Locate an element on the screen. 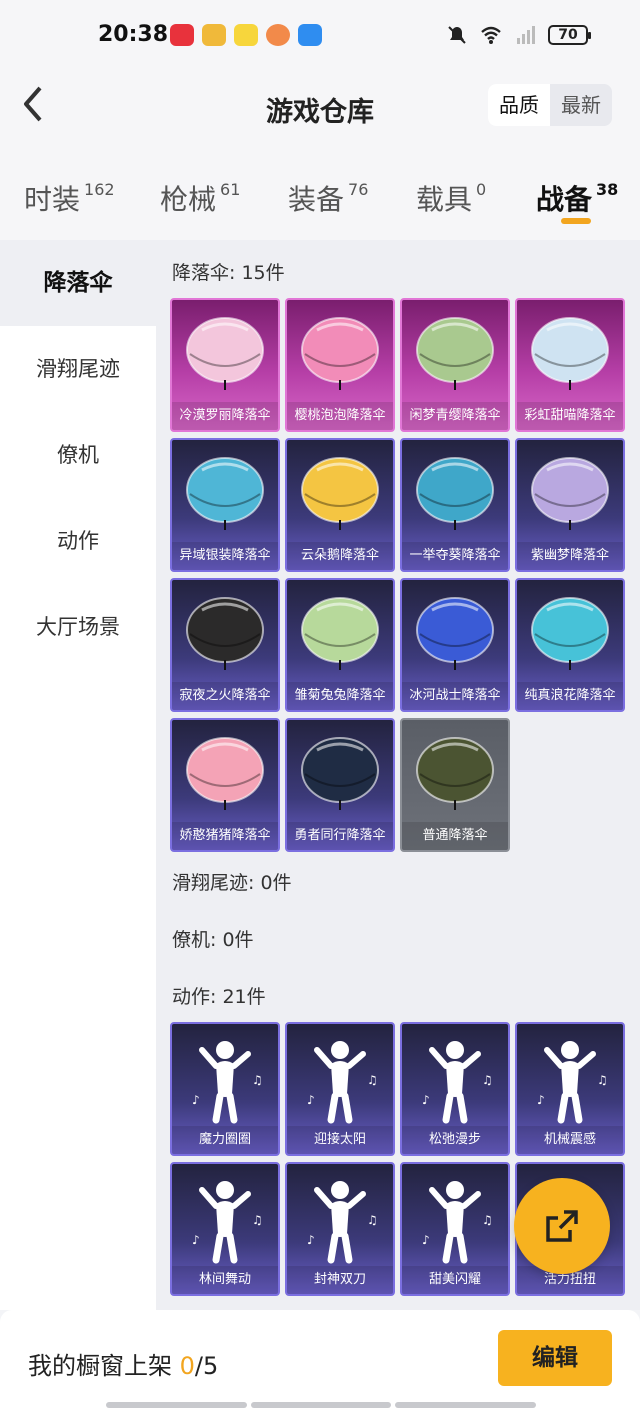  item-name: 封神双刀 is located at coordinates (340, 1280).